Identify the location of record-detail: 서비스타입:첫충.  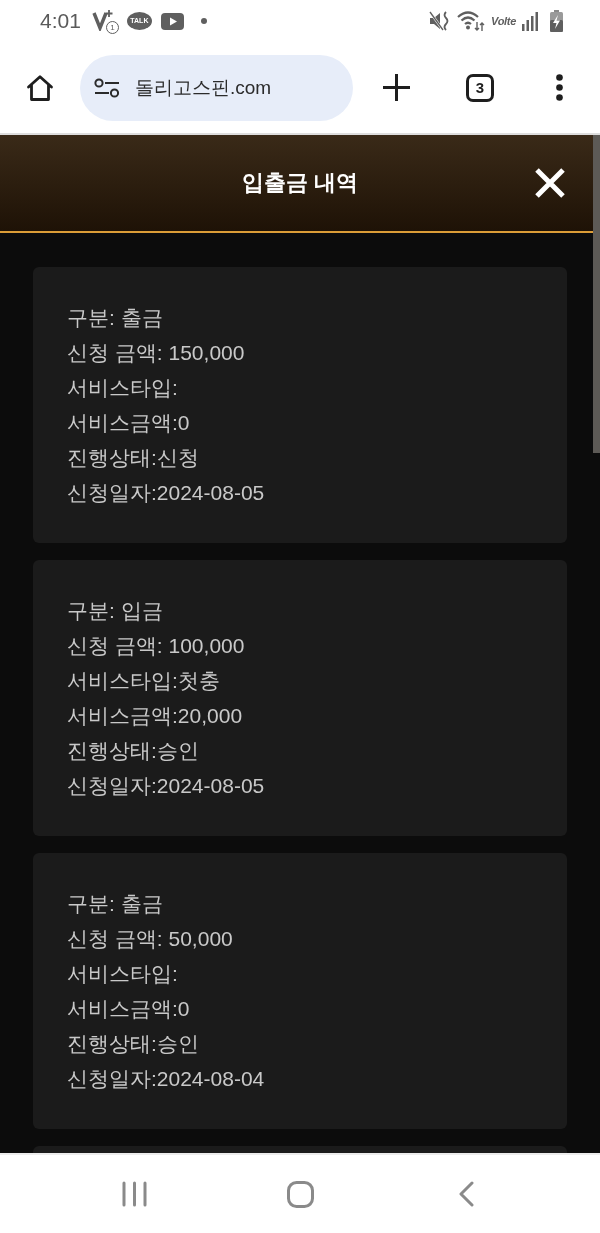
(143, 681).